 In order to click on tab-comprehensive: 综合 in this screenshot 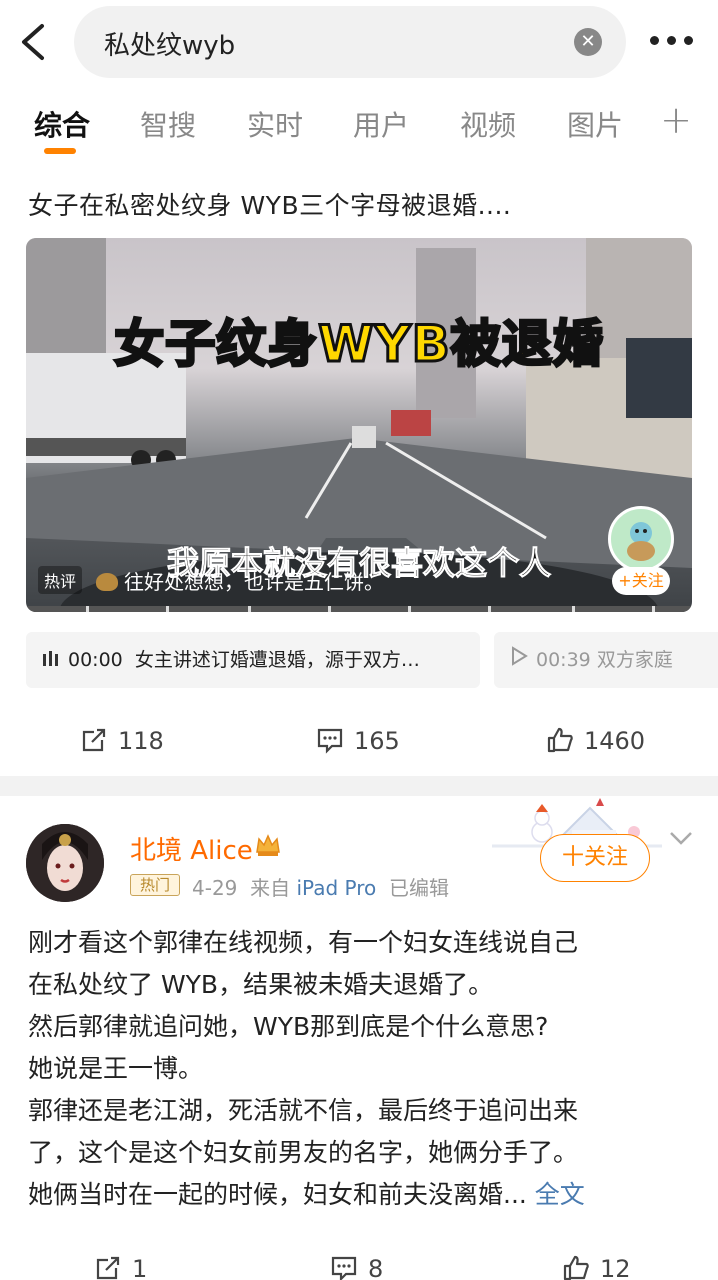, I will do `click(62, 124)`.